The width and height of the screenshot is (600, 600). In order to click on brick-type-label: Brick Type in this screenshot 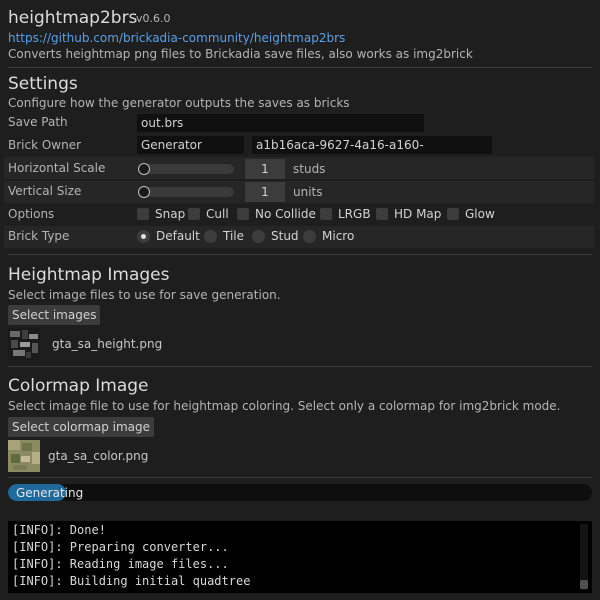, I will do `click(39, 236)`.